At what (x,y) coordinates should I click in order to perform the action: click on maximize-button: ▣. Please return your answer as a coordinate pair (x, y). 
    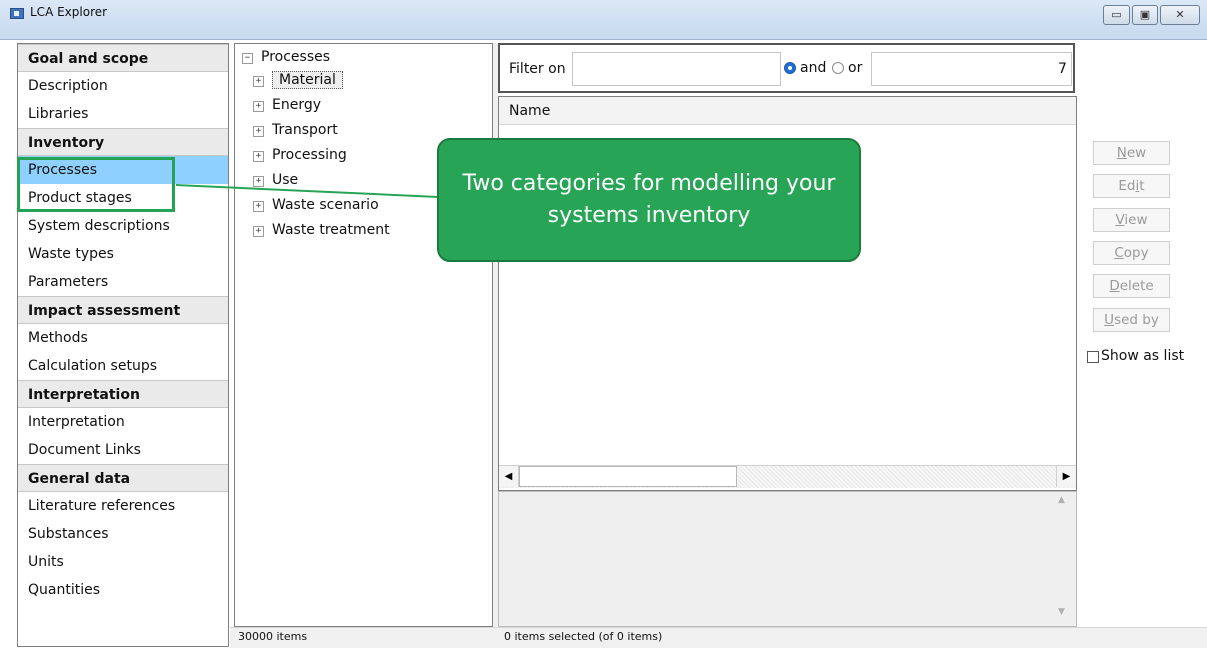
    Looking at the image, I should click on (1145, 15).